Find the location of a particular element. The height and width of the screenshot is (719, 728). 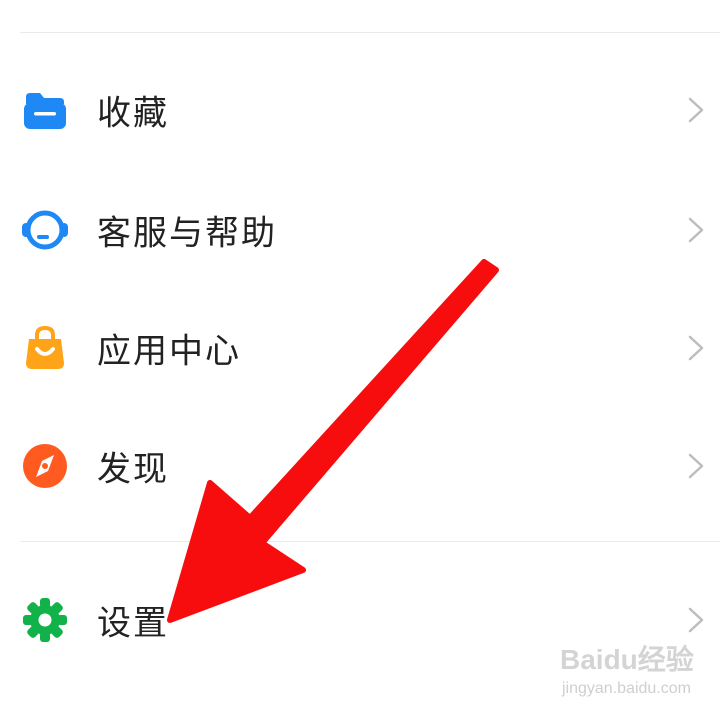

headset-icon is located at coordinates (45, 230).